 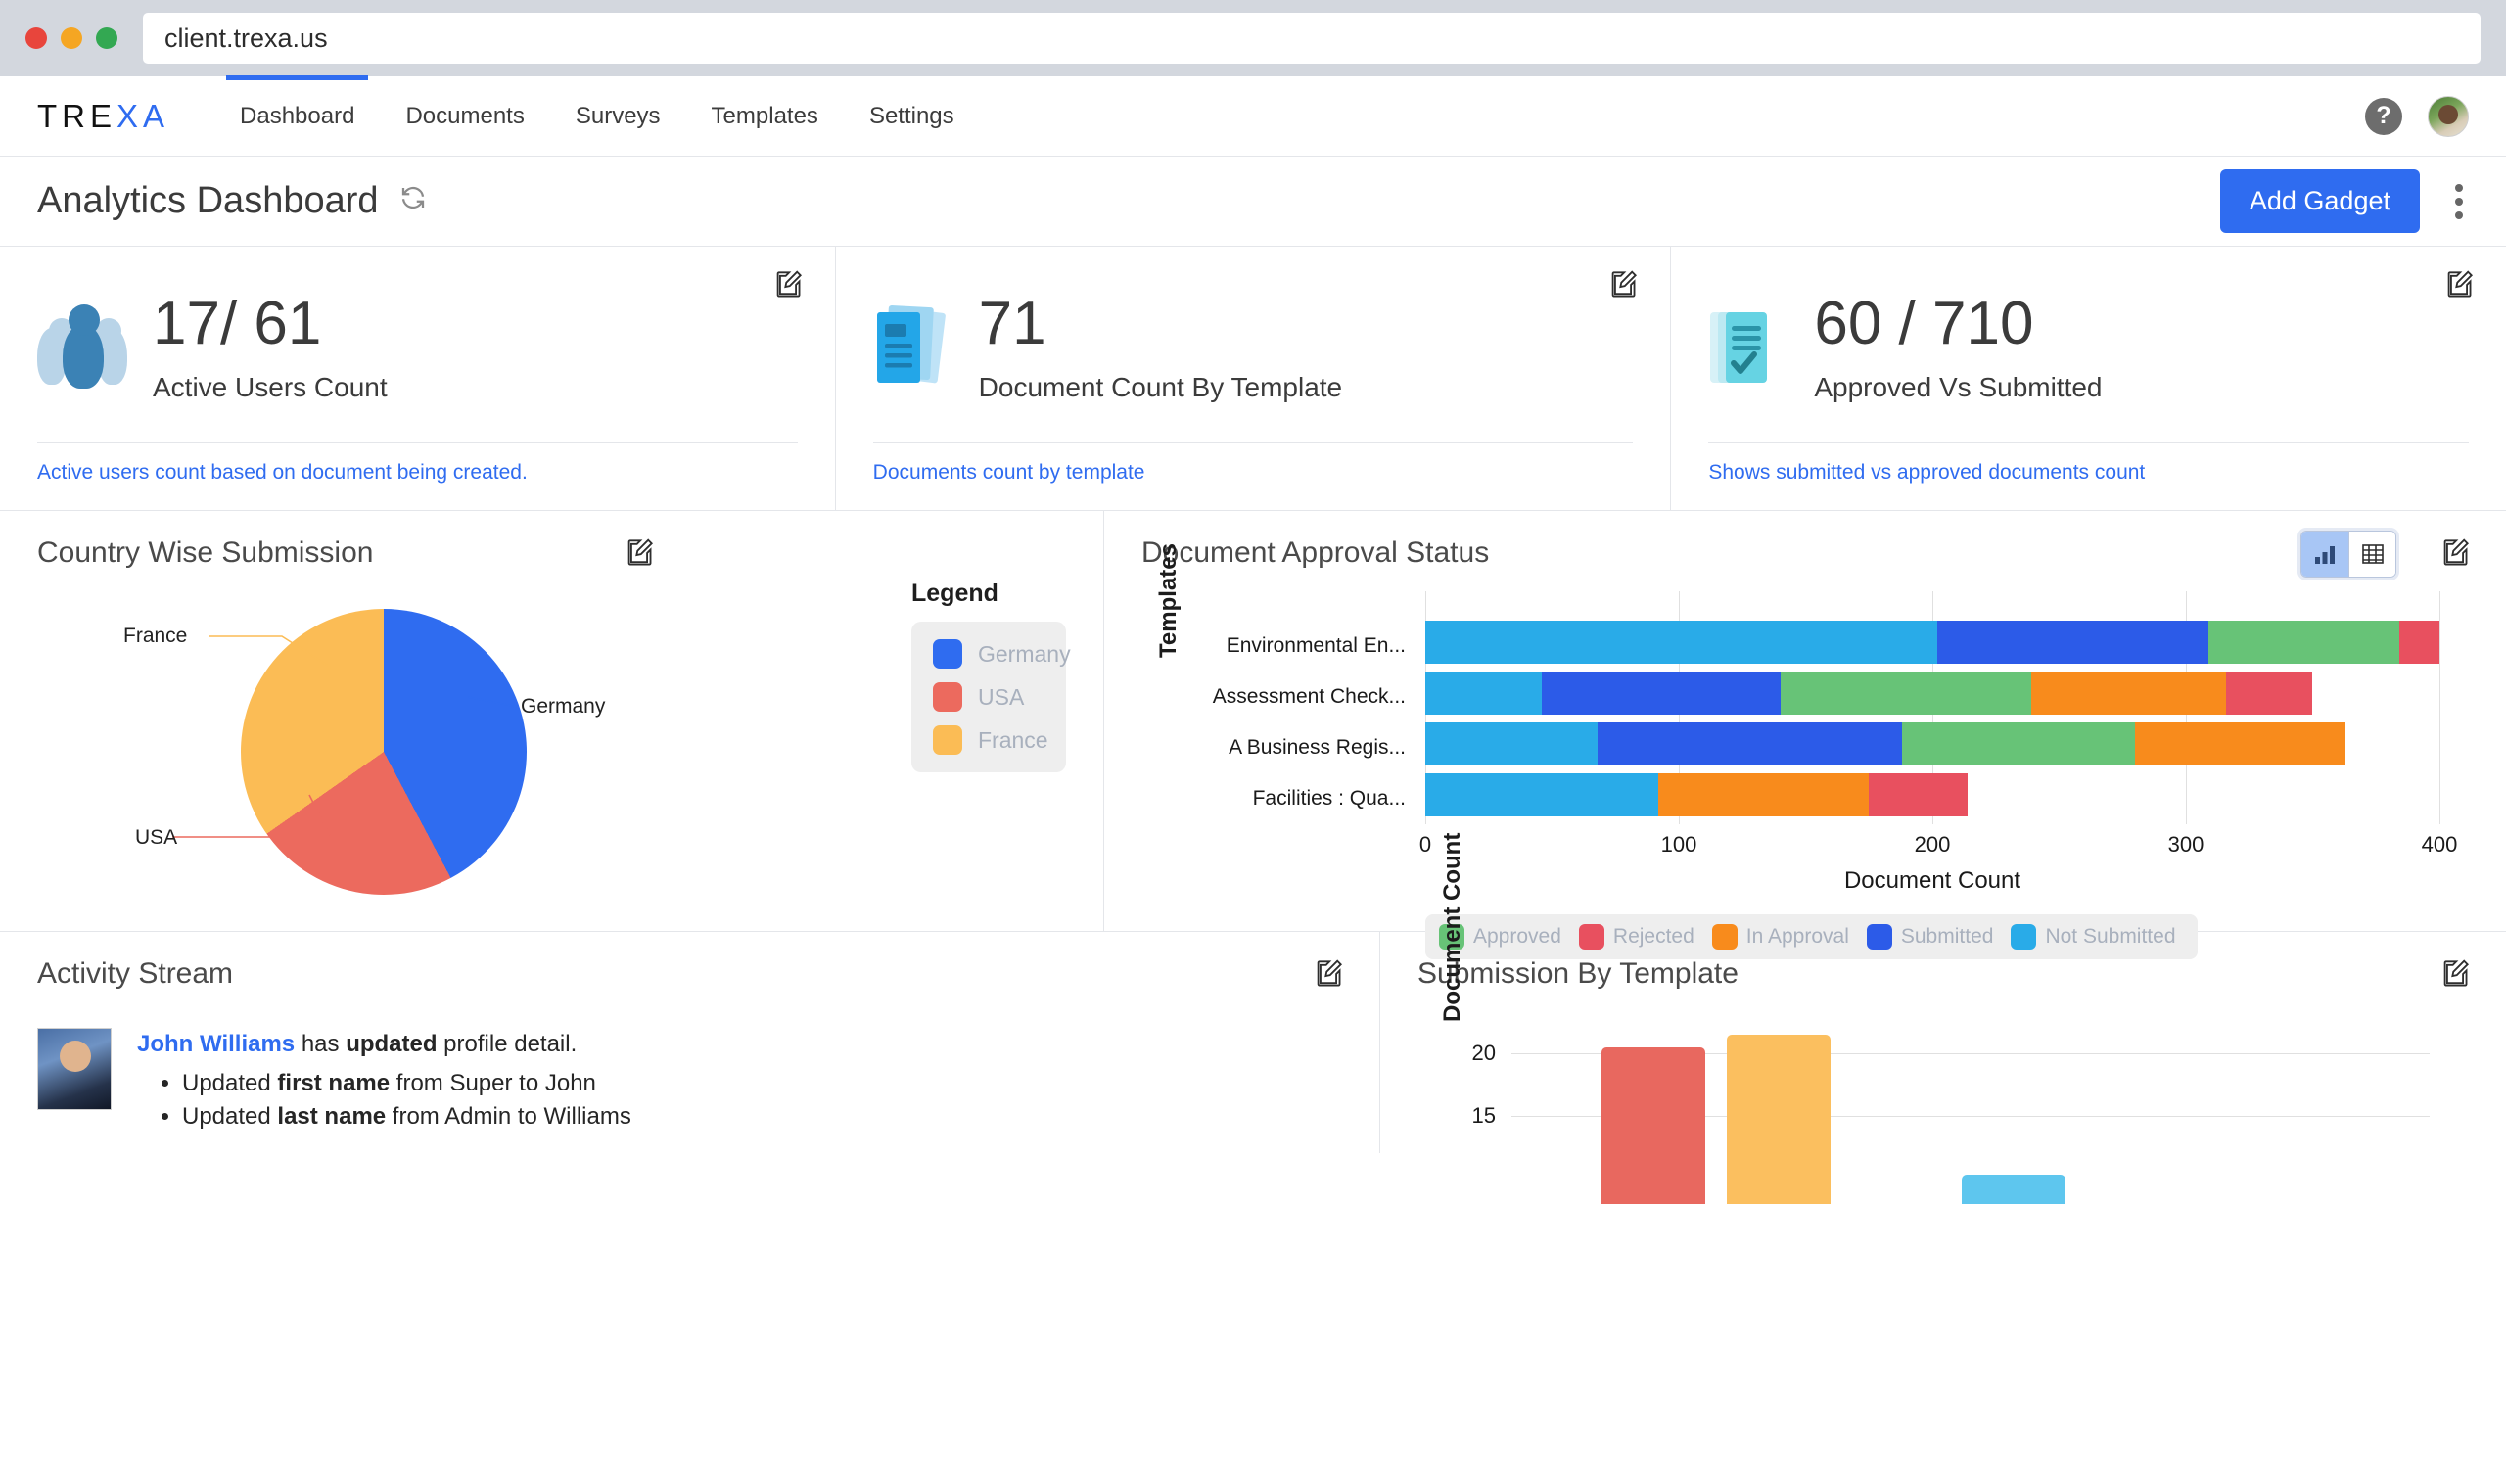 I want to click on kpi-label: Approved Vs Submitted, so click(x=1958, y=386).